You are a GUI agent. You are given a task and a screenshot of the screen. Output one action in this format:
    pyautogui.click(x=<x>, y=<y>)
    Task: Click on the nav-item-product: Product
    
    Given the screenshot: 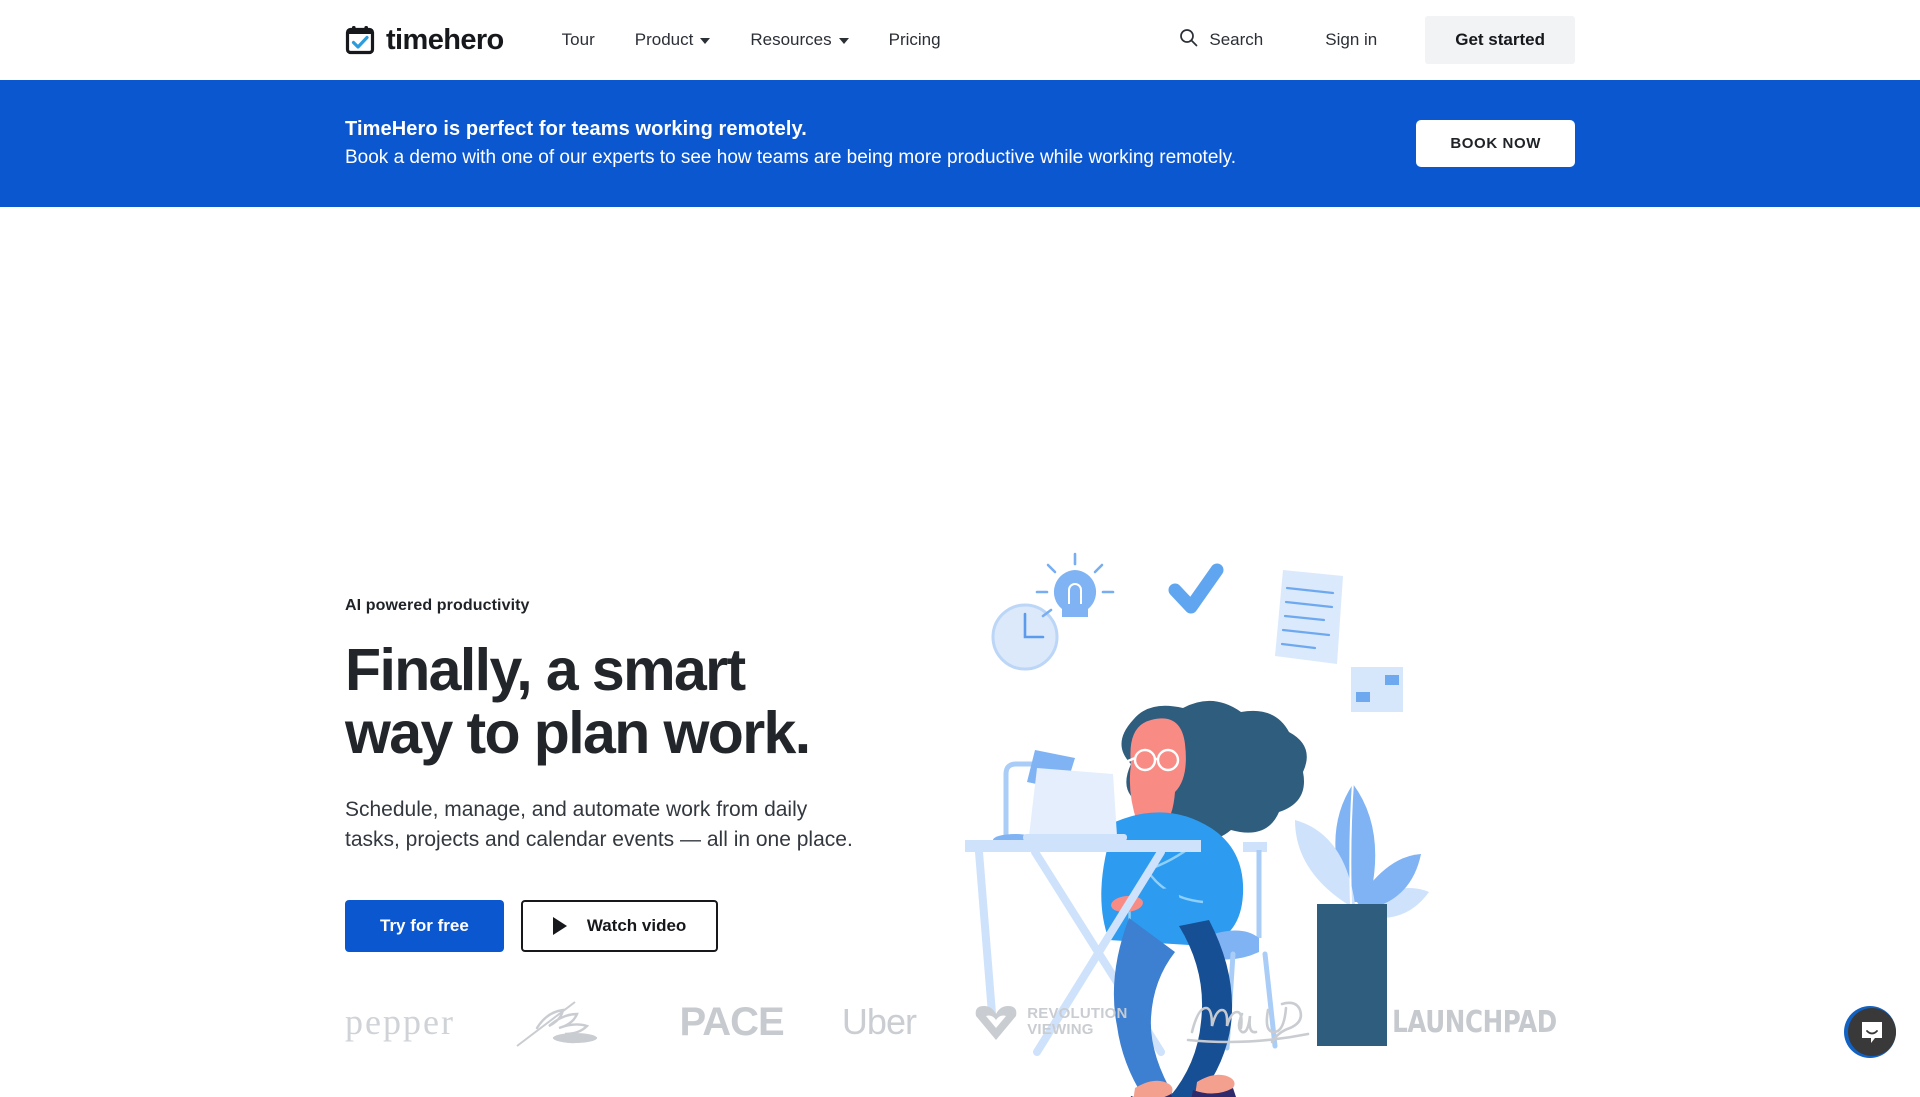 What is the action you would take?
    pyautogui.click(x=673, y=40)
    